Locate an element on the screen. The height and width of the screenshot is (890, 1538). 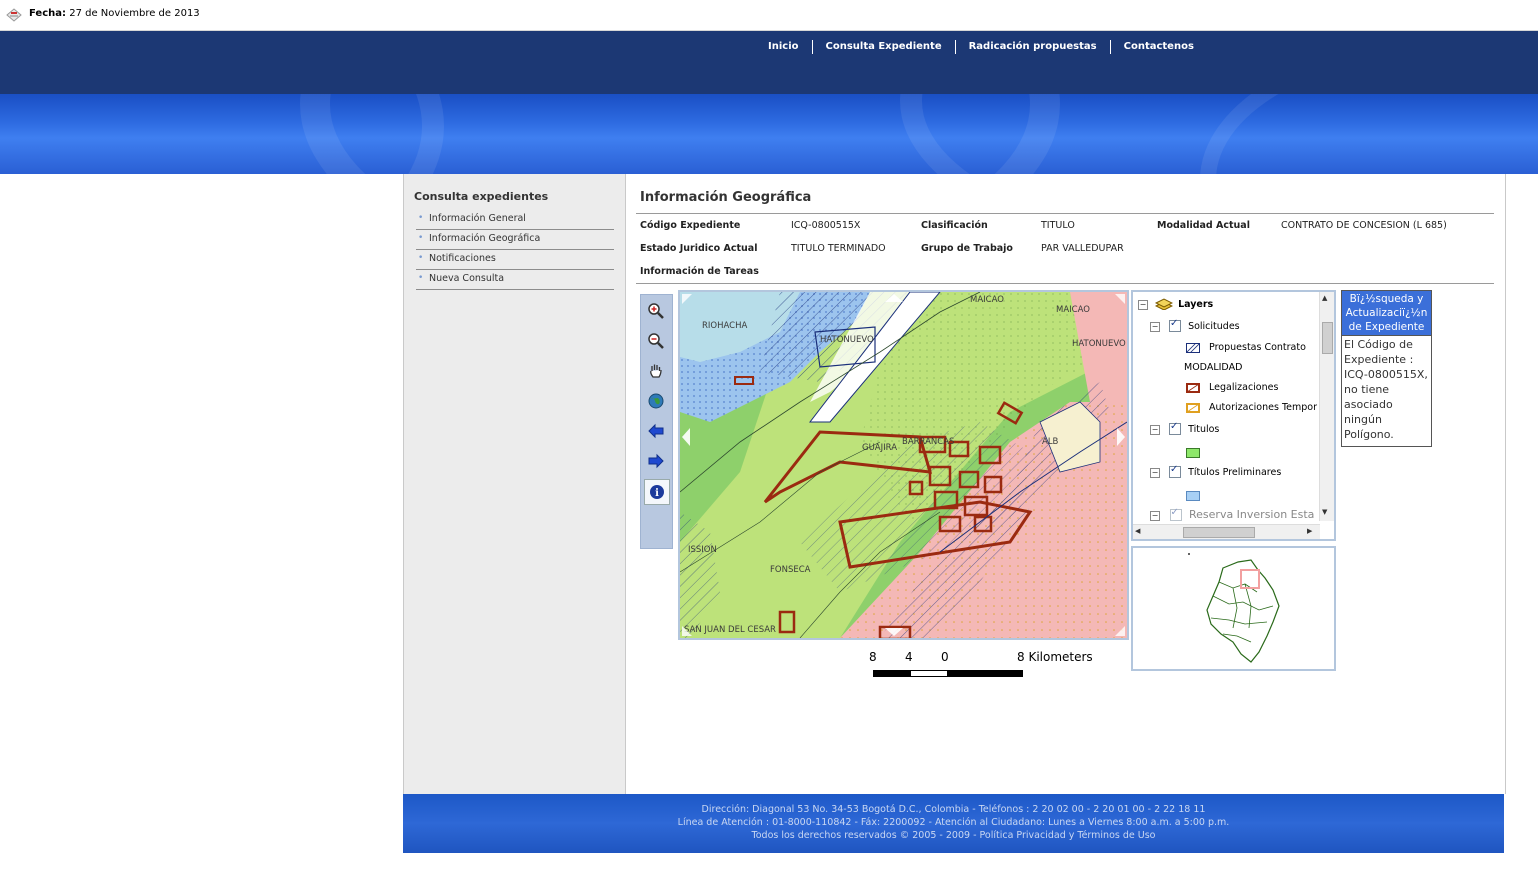
forward-arrow-icon is located at coordinates (656, 461).